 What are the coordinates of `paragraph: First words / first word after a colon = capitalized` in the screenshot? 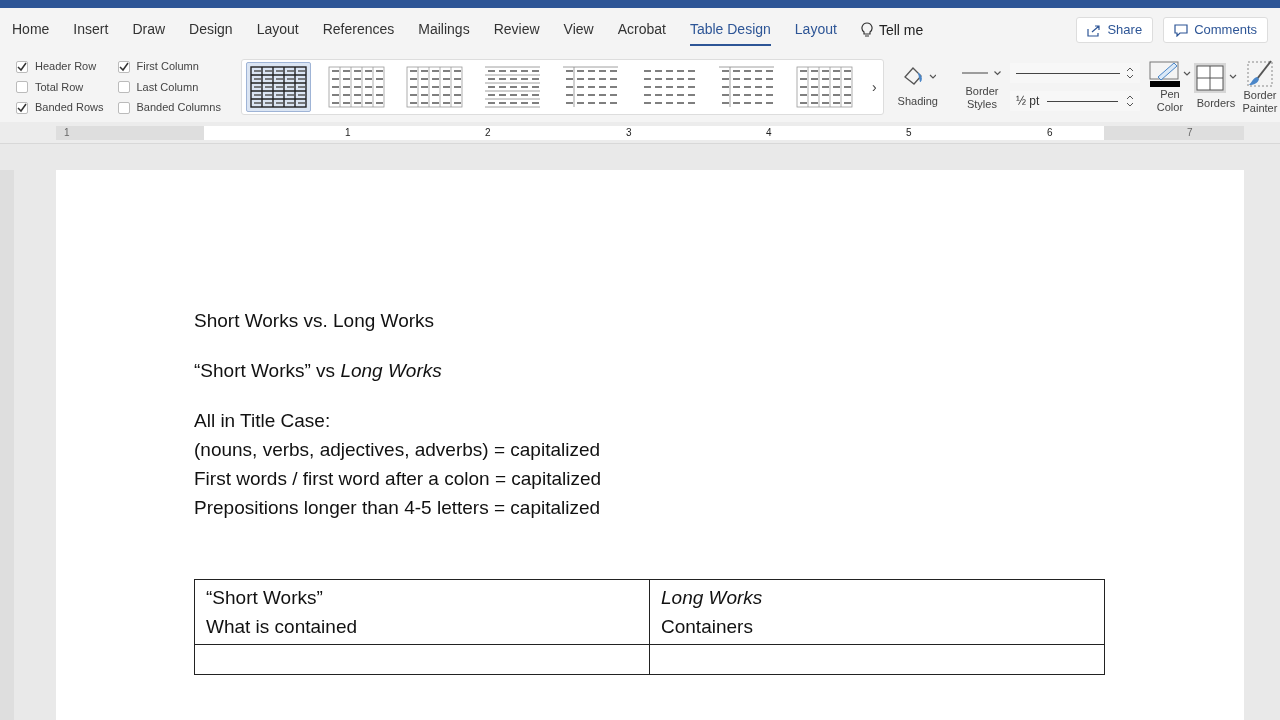 It's located at (398, 479).